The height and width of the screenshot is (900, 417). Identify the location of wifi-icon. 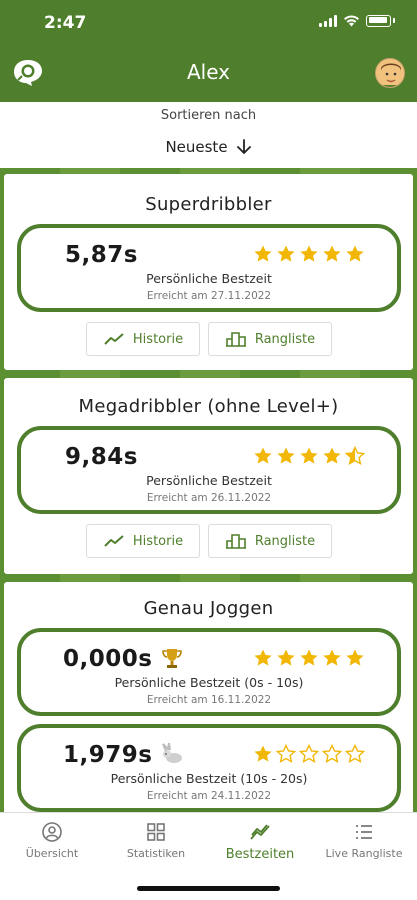
(351, 21).